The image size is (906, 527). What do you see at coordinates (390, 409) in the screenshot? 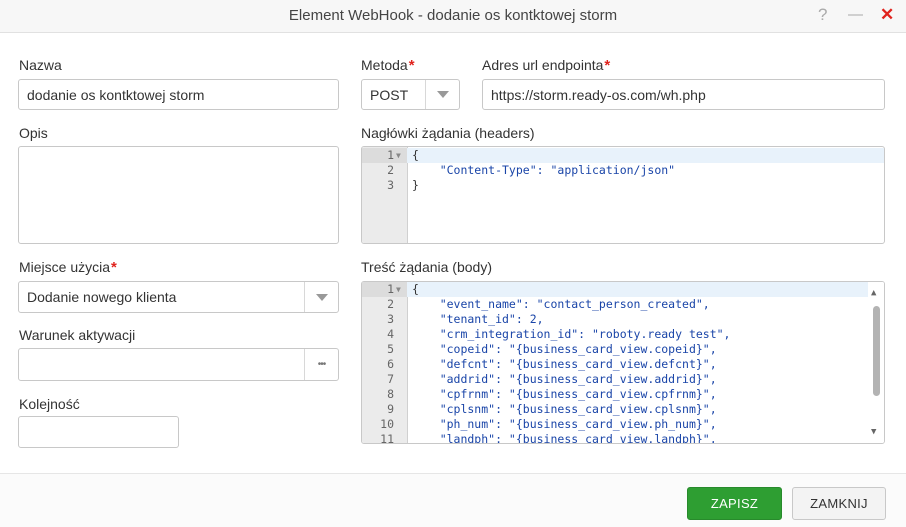
I see `line-number: 9` at bounding box center [390, 409].